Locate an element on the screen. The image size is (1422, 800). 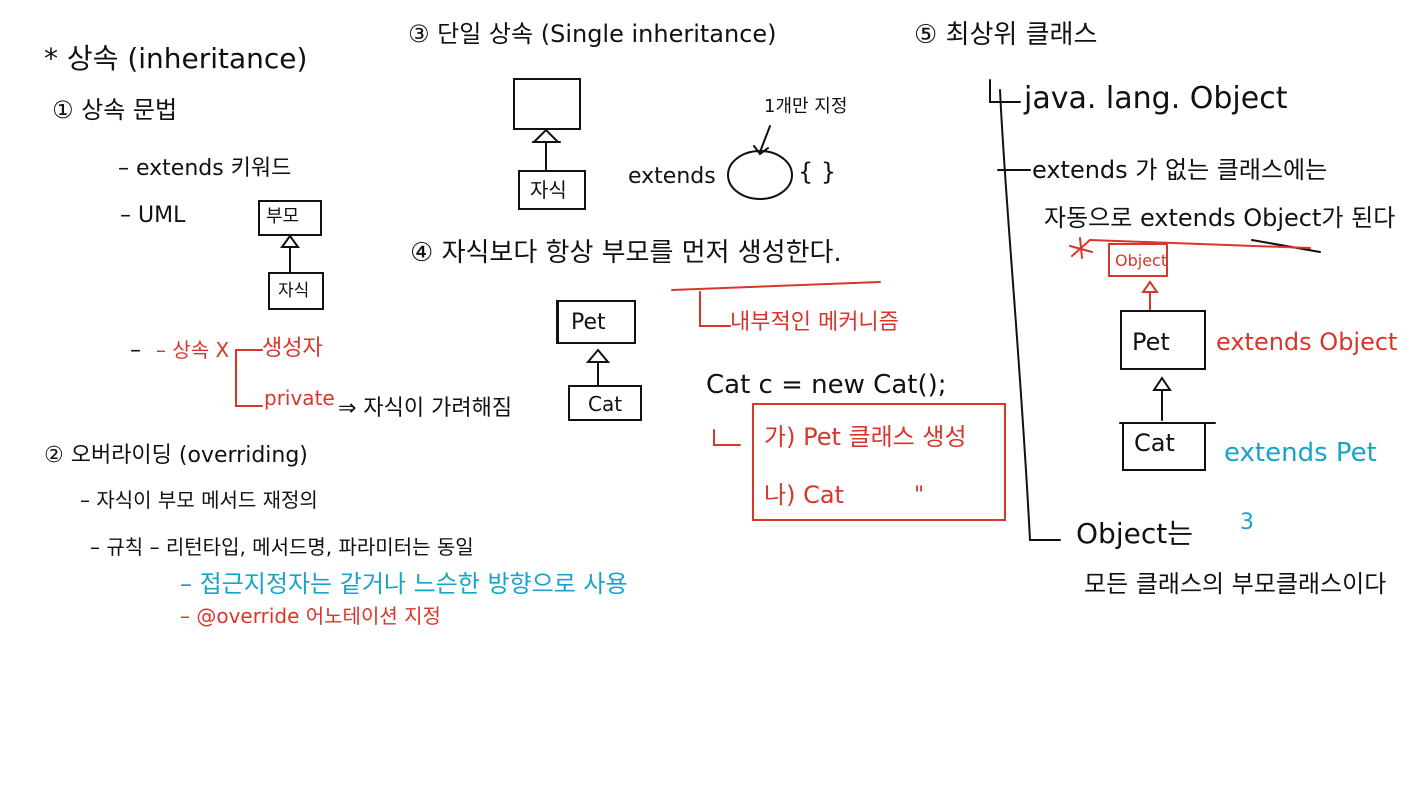
object-is-text: Object는 is located at coordinates (1134, 533).